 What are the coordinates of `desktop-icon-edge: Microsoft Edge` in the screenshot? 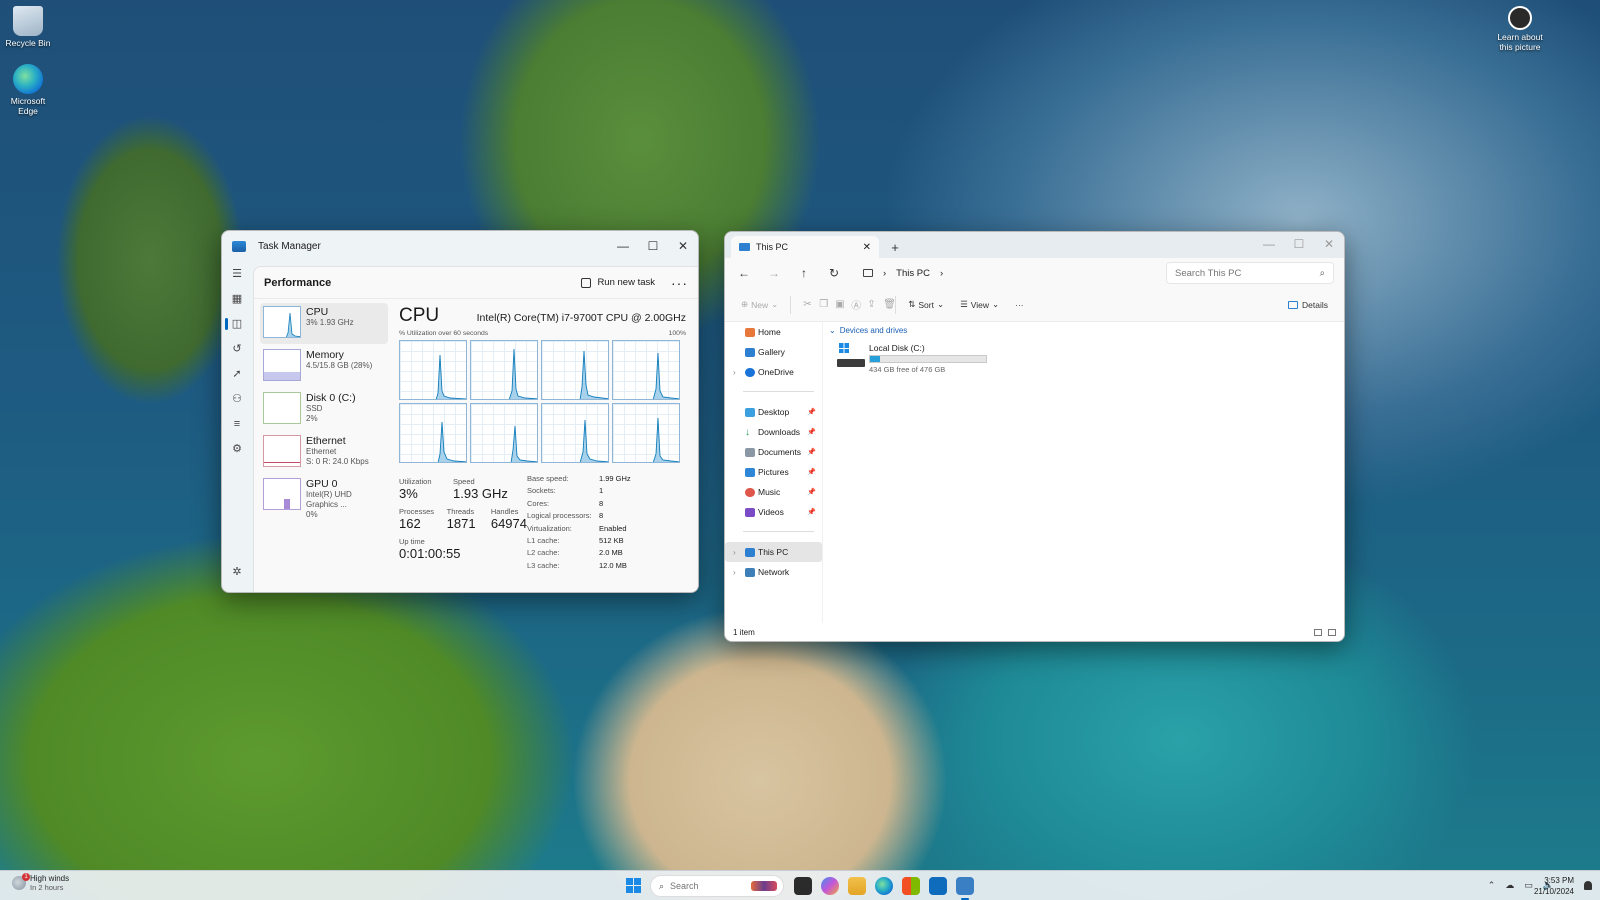 It's located at (28, 90).